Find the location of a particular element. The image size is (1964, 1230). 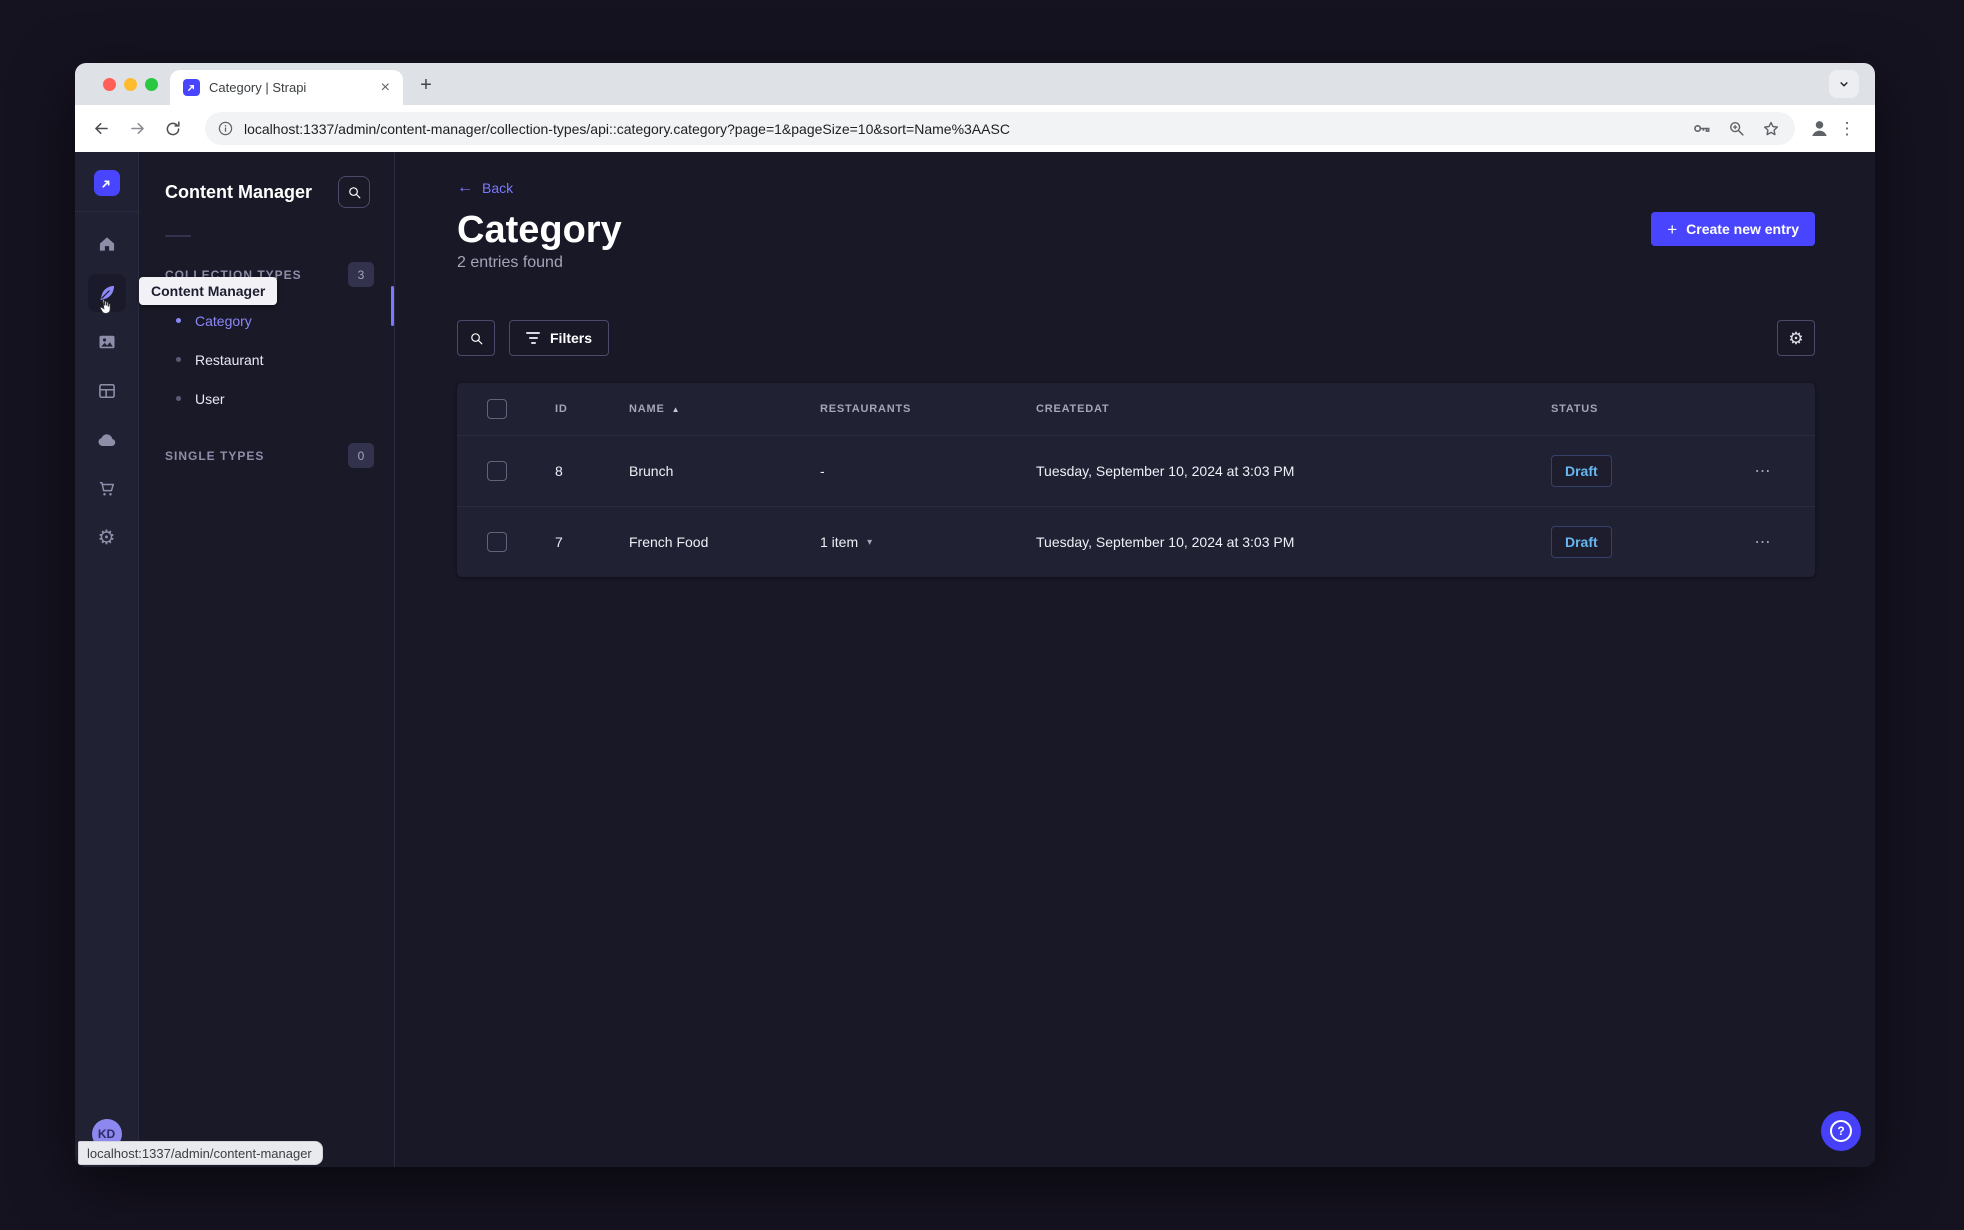

profile-avatar-icon is located at coordinates (1819, 128).